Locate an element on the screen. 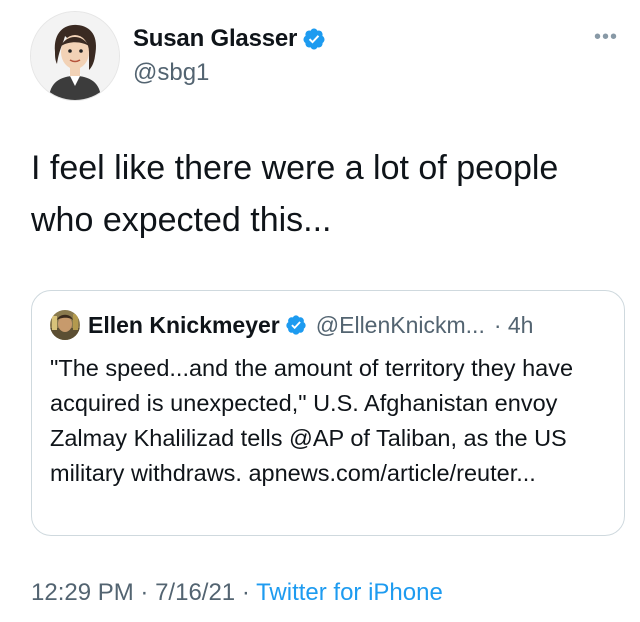 The width and height of the screenshot is (640, 622). profile-illustration-icon is located at coordinates (75, 56).